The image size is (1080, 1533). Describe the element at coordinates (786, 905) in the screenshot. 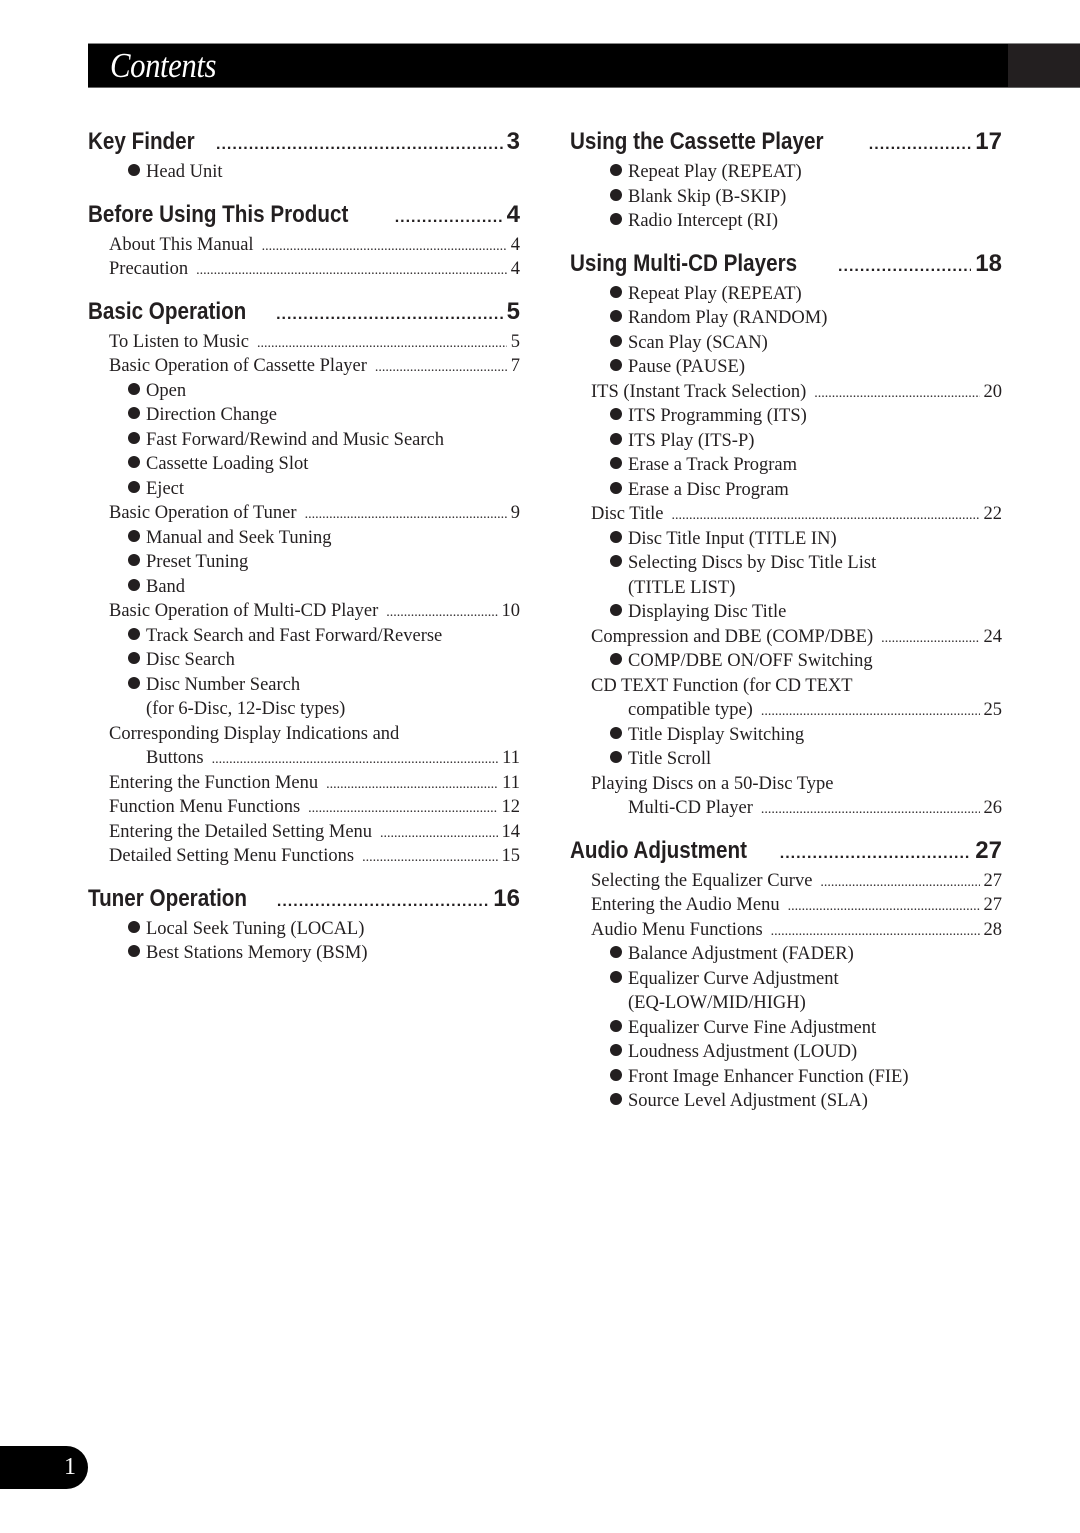

I see `toc-entry: Entering the Audio Menu 27` at that location.